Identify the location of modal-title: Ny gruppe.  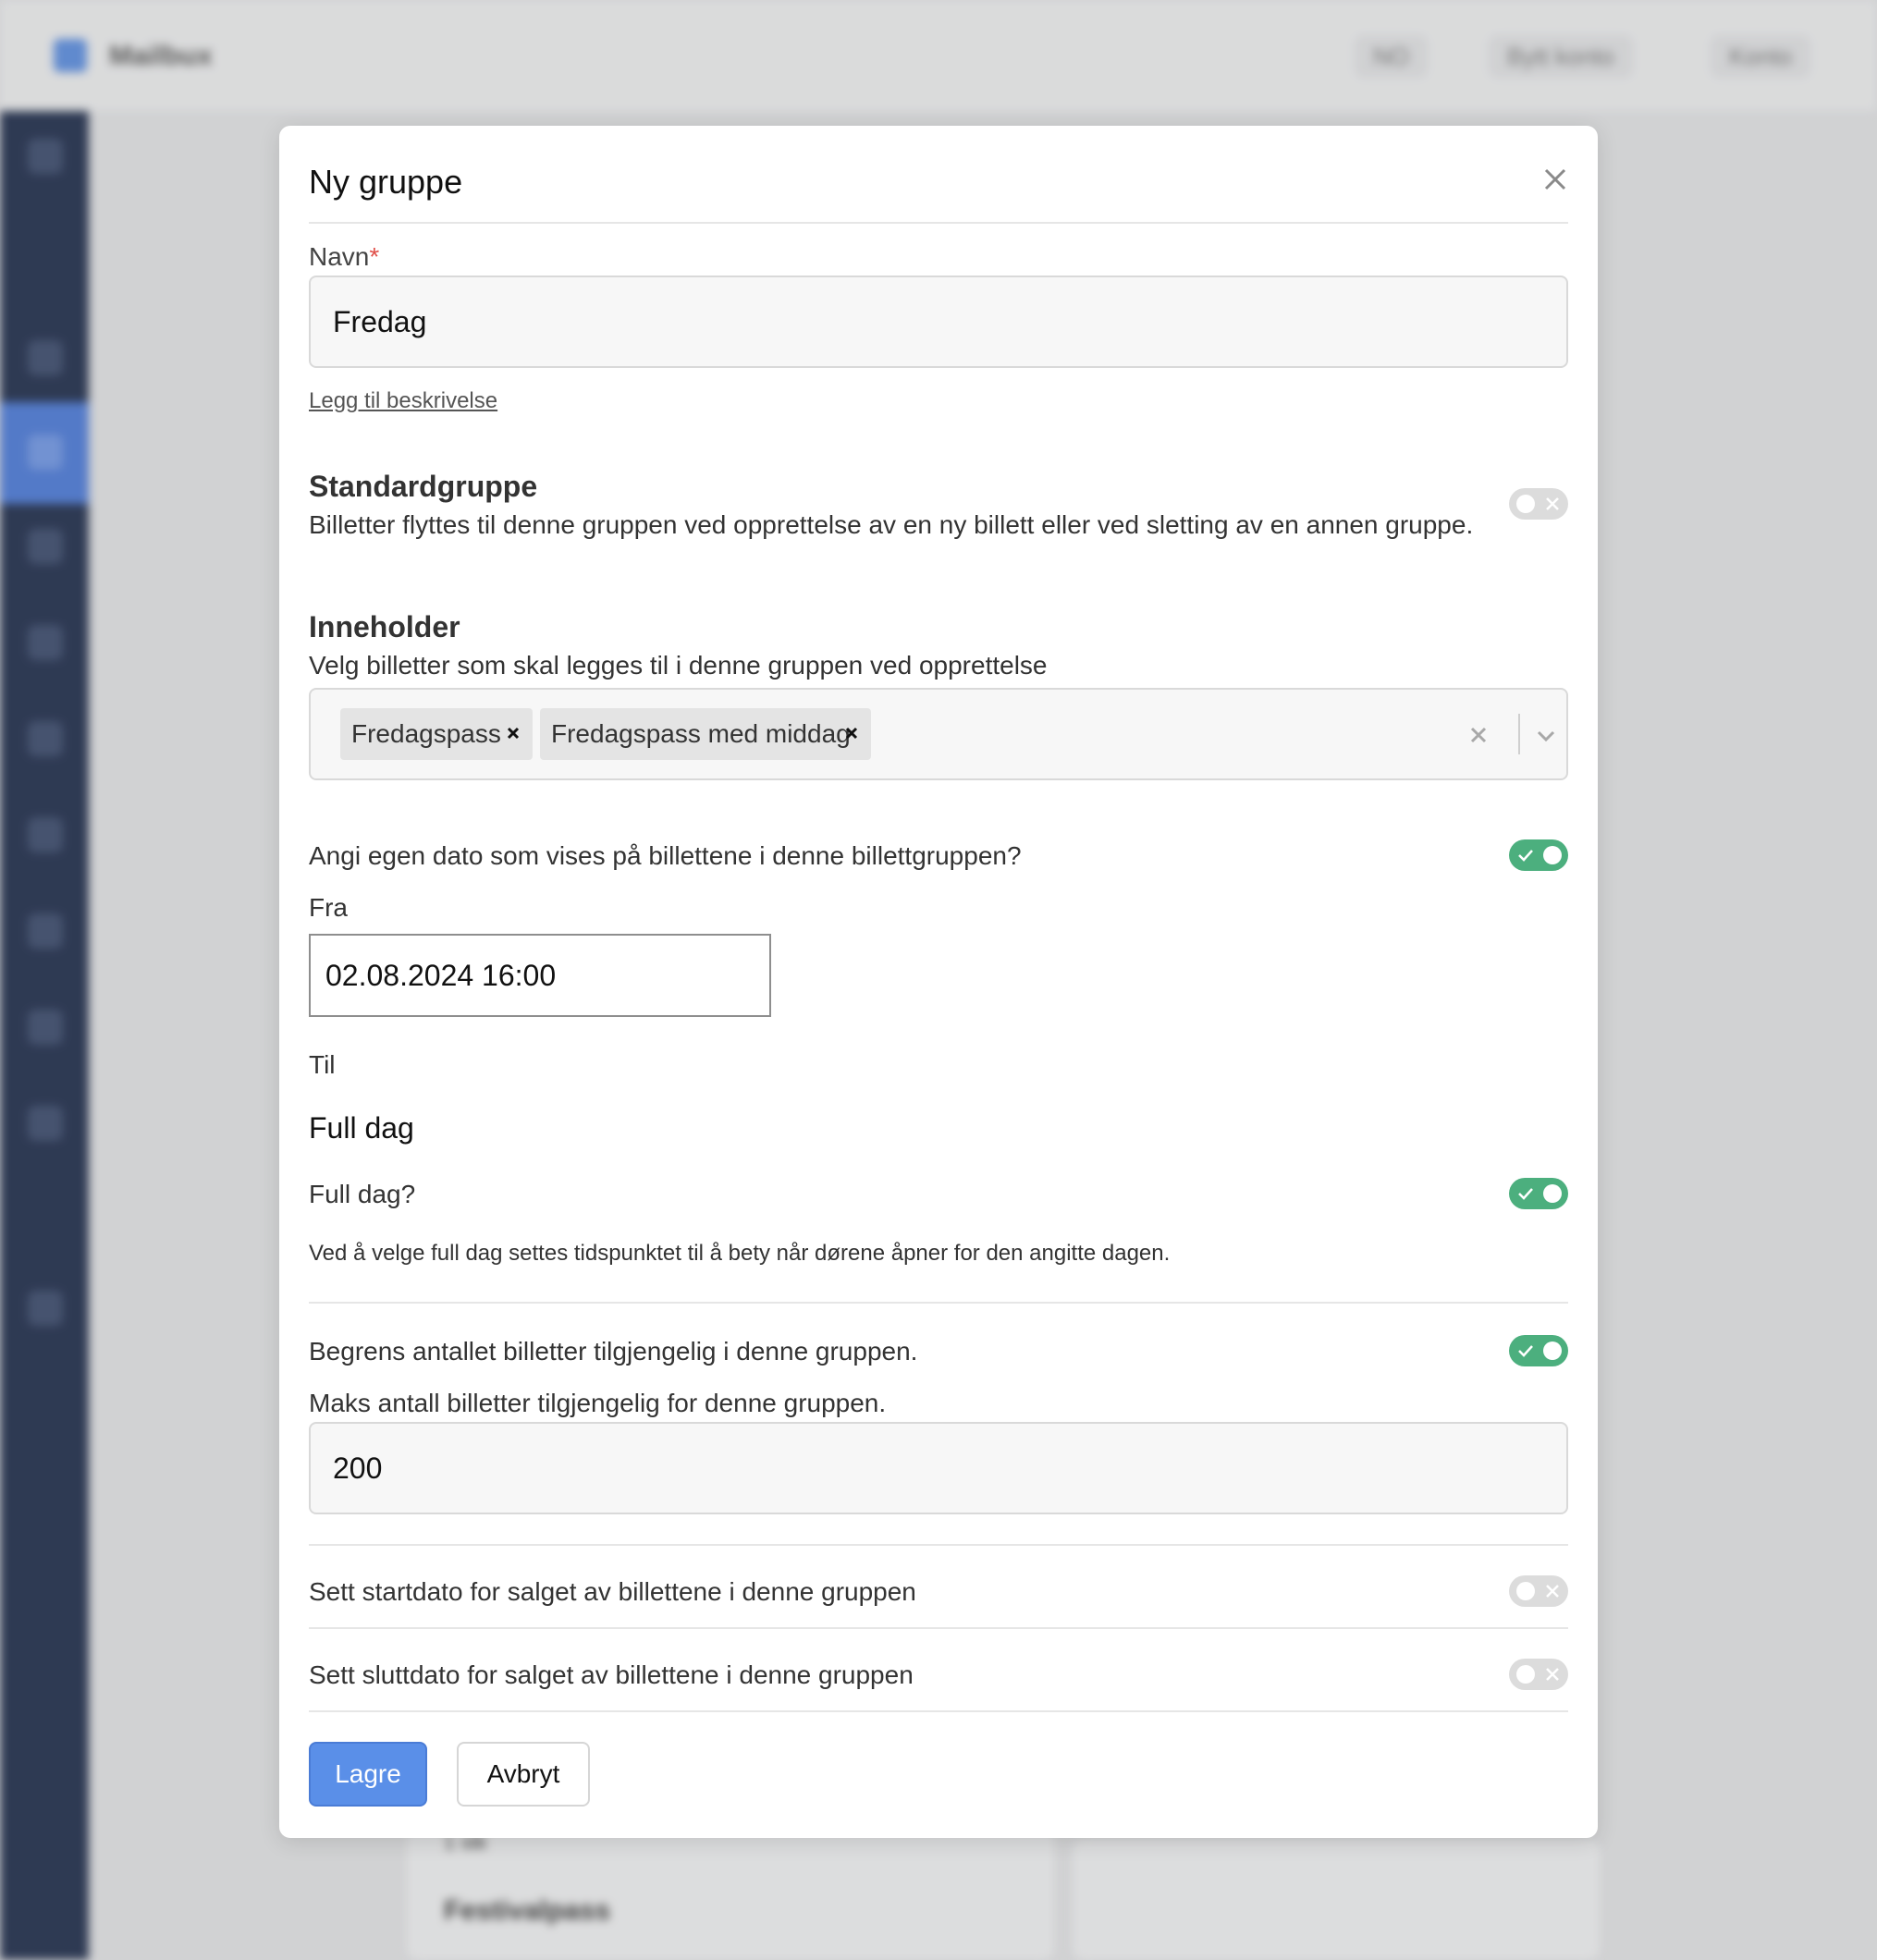
(386, 182).